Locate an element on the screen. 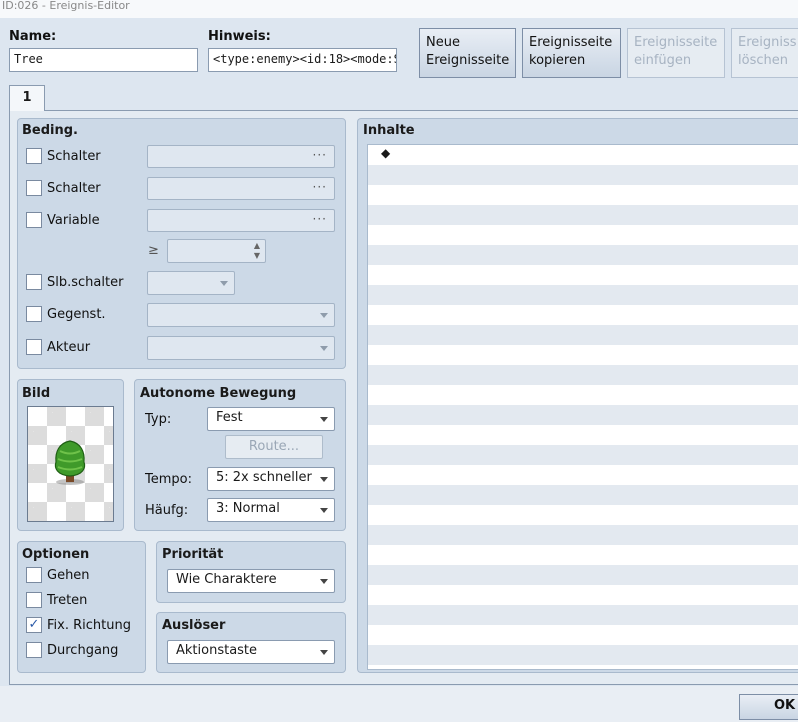 The height and width of the screenshot is (722, 798). copy-page-label-1: Ereignisseite is located at coordinates (571, 42).